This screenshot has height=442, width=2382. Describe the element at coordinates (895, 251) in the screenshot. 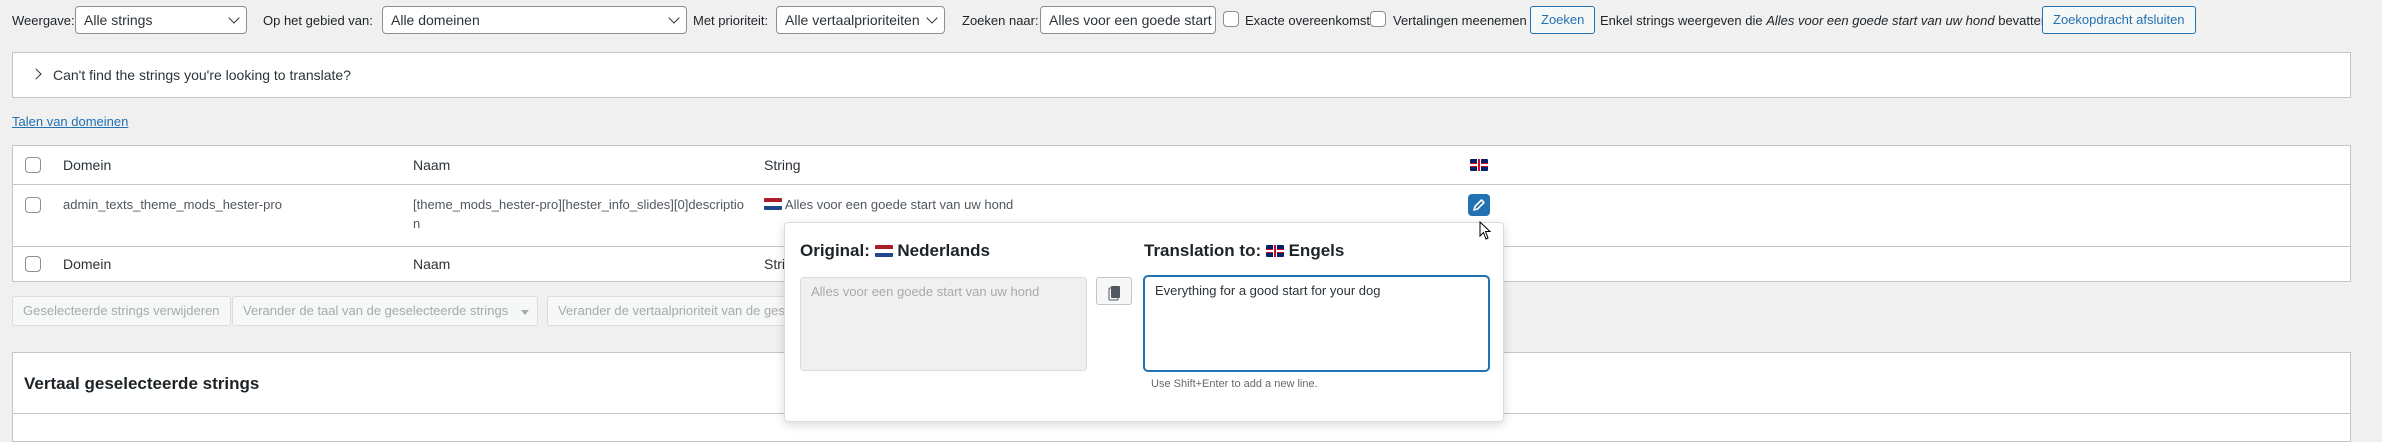

I see `original-heading: Original: Nederlands` at that location.